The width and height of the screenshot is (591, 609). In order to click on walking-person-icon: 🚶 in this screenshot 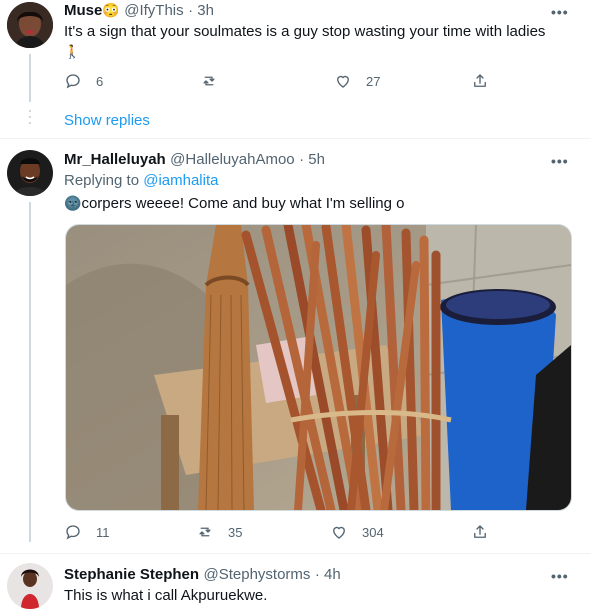, I will do `click(72, 51)`.